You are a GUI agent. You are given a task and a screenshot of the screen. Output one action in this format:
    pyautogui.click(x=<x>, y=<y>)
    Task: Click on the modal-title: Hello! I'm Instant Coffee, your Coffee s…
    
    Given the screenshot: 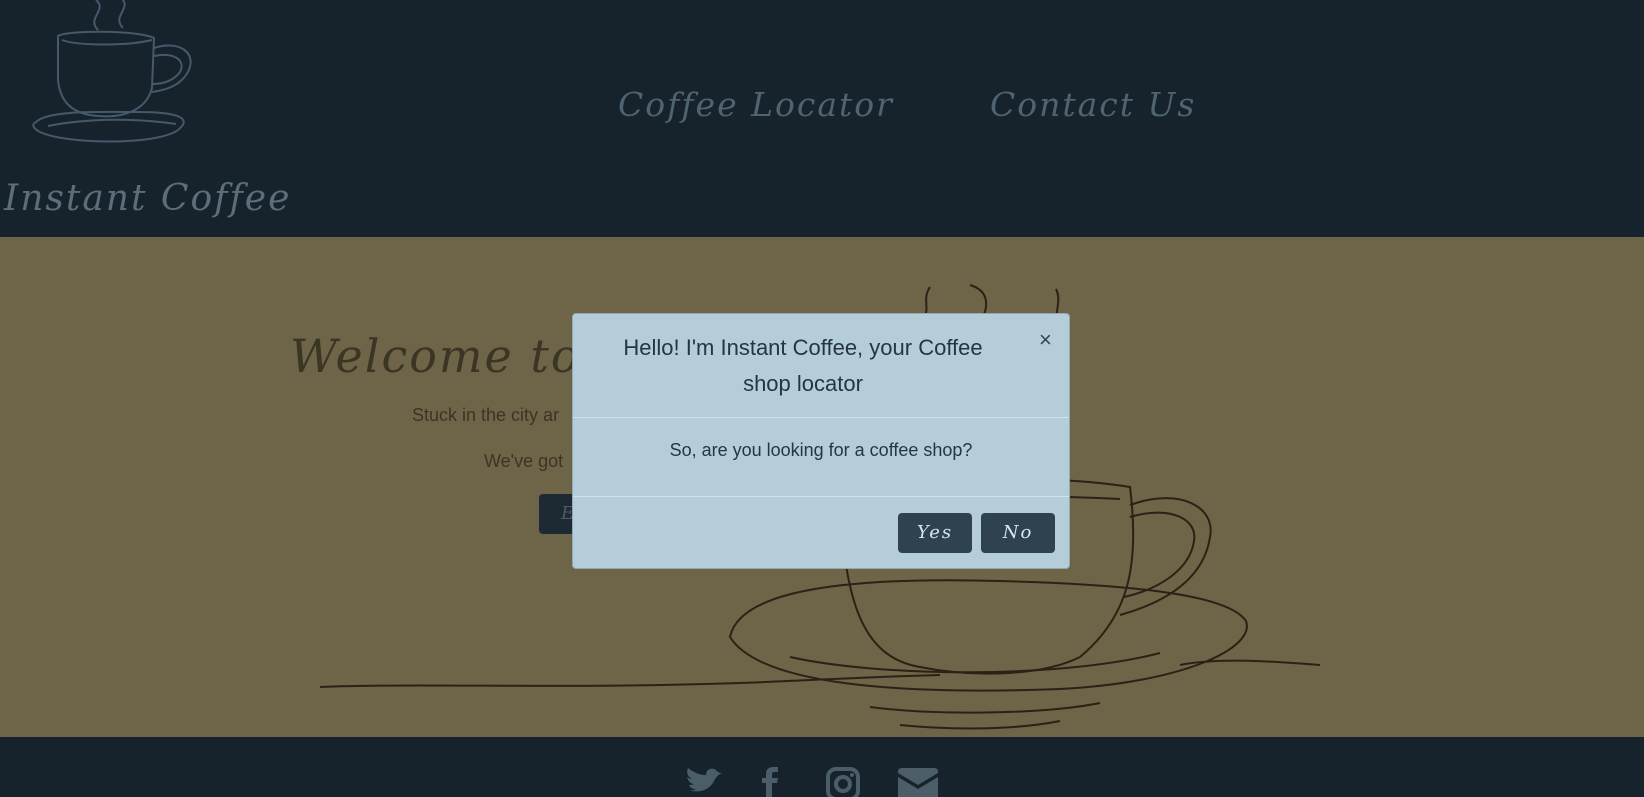 What is the action you would take?
    pyautogui.click(x=803, y=365)
    